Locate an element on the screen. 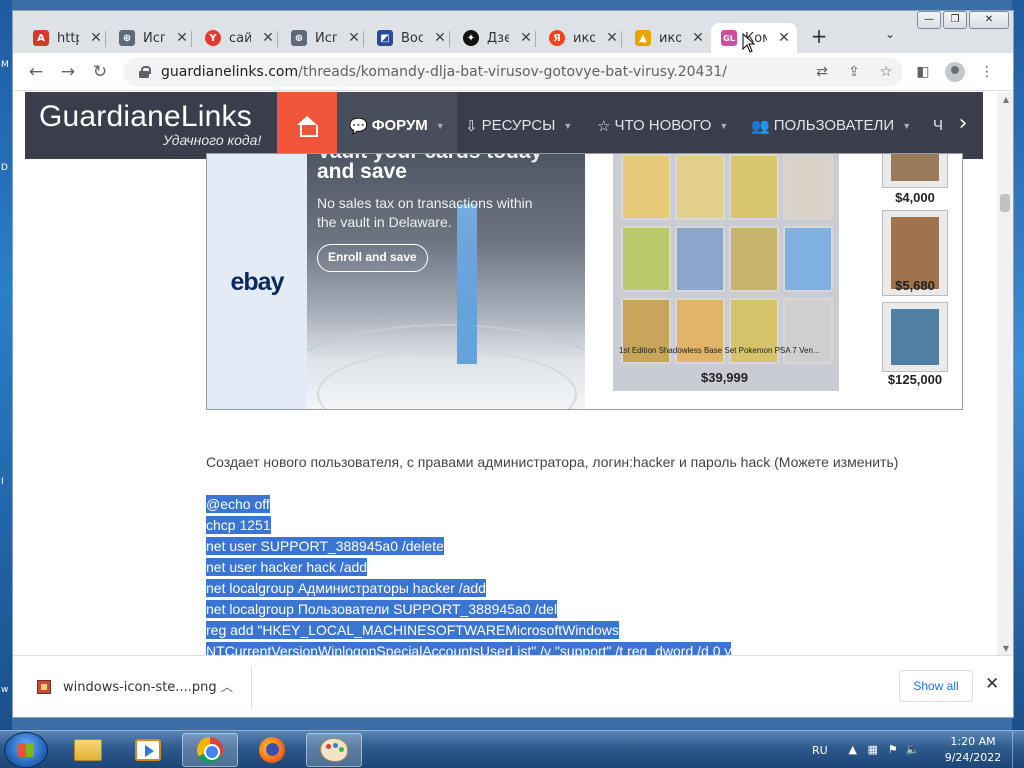 Image resolution: width=1024 pixels, height=768 pixels. download-file-name: windows-icon-ste....png is located at coordinates (140, 687).